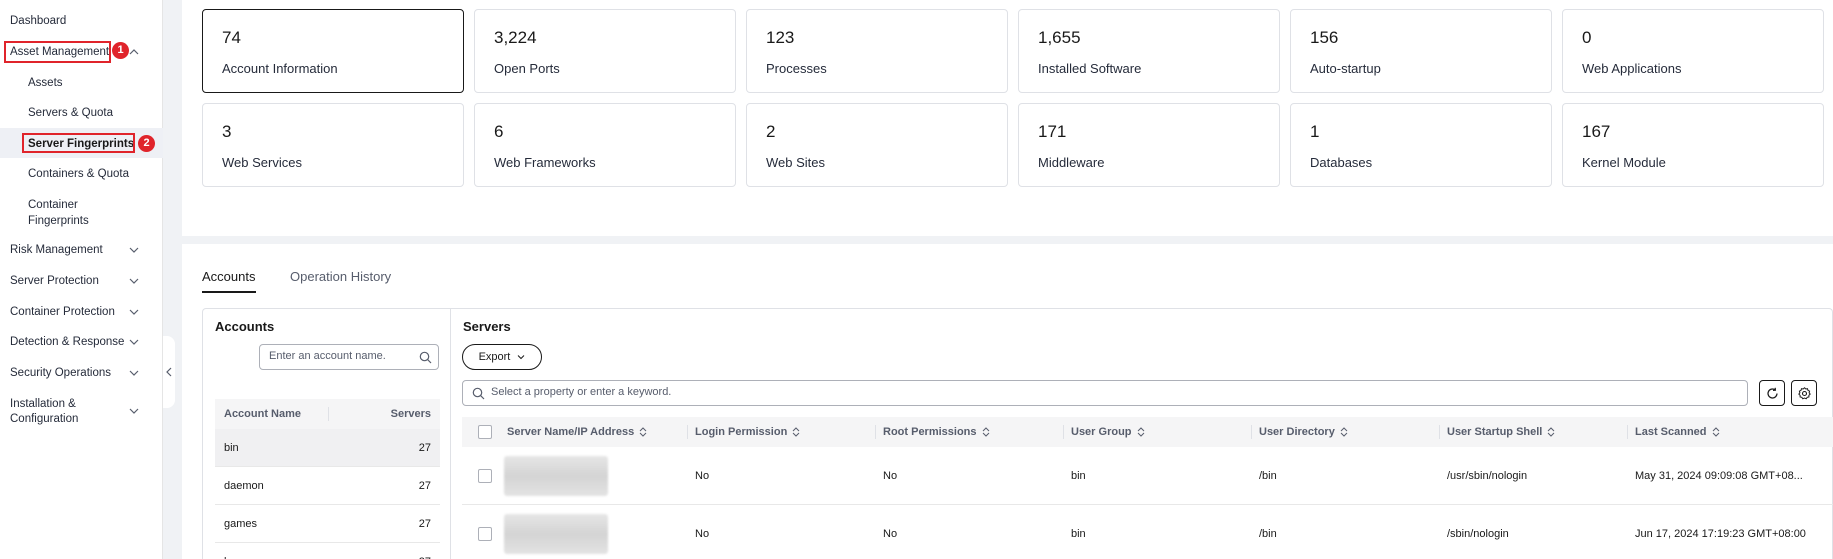 This screenshot has width=1833, height=559. I want to click on column-label: User Group, so click(1101, 432).